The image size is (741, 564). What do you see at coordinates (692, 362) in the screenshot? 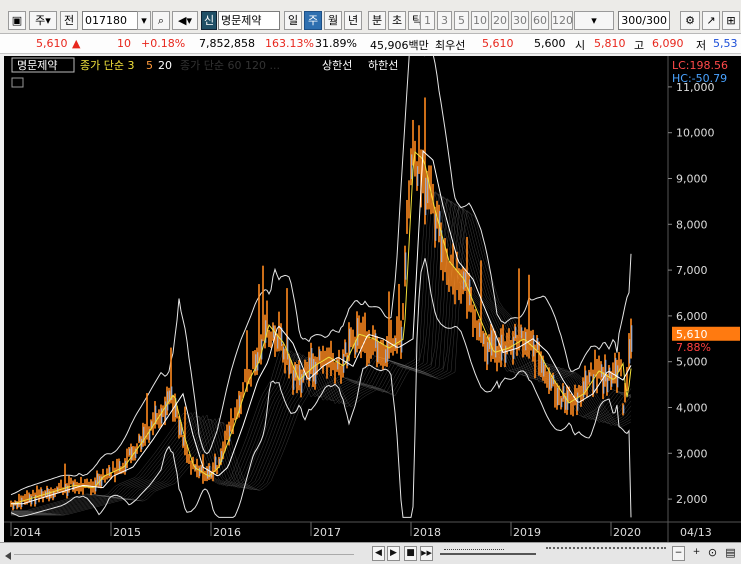
I see `y-tick-label: 5,000` at bounding box center [692, 362].